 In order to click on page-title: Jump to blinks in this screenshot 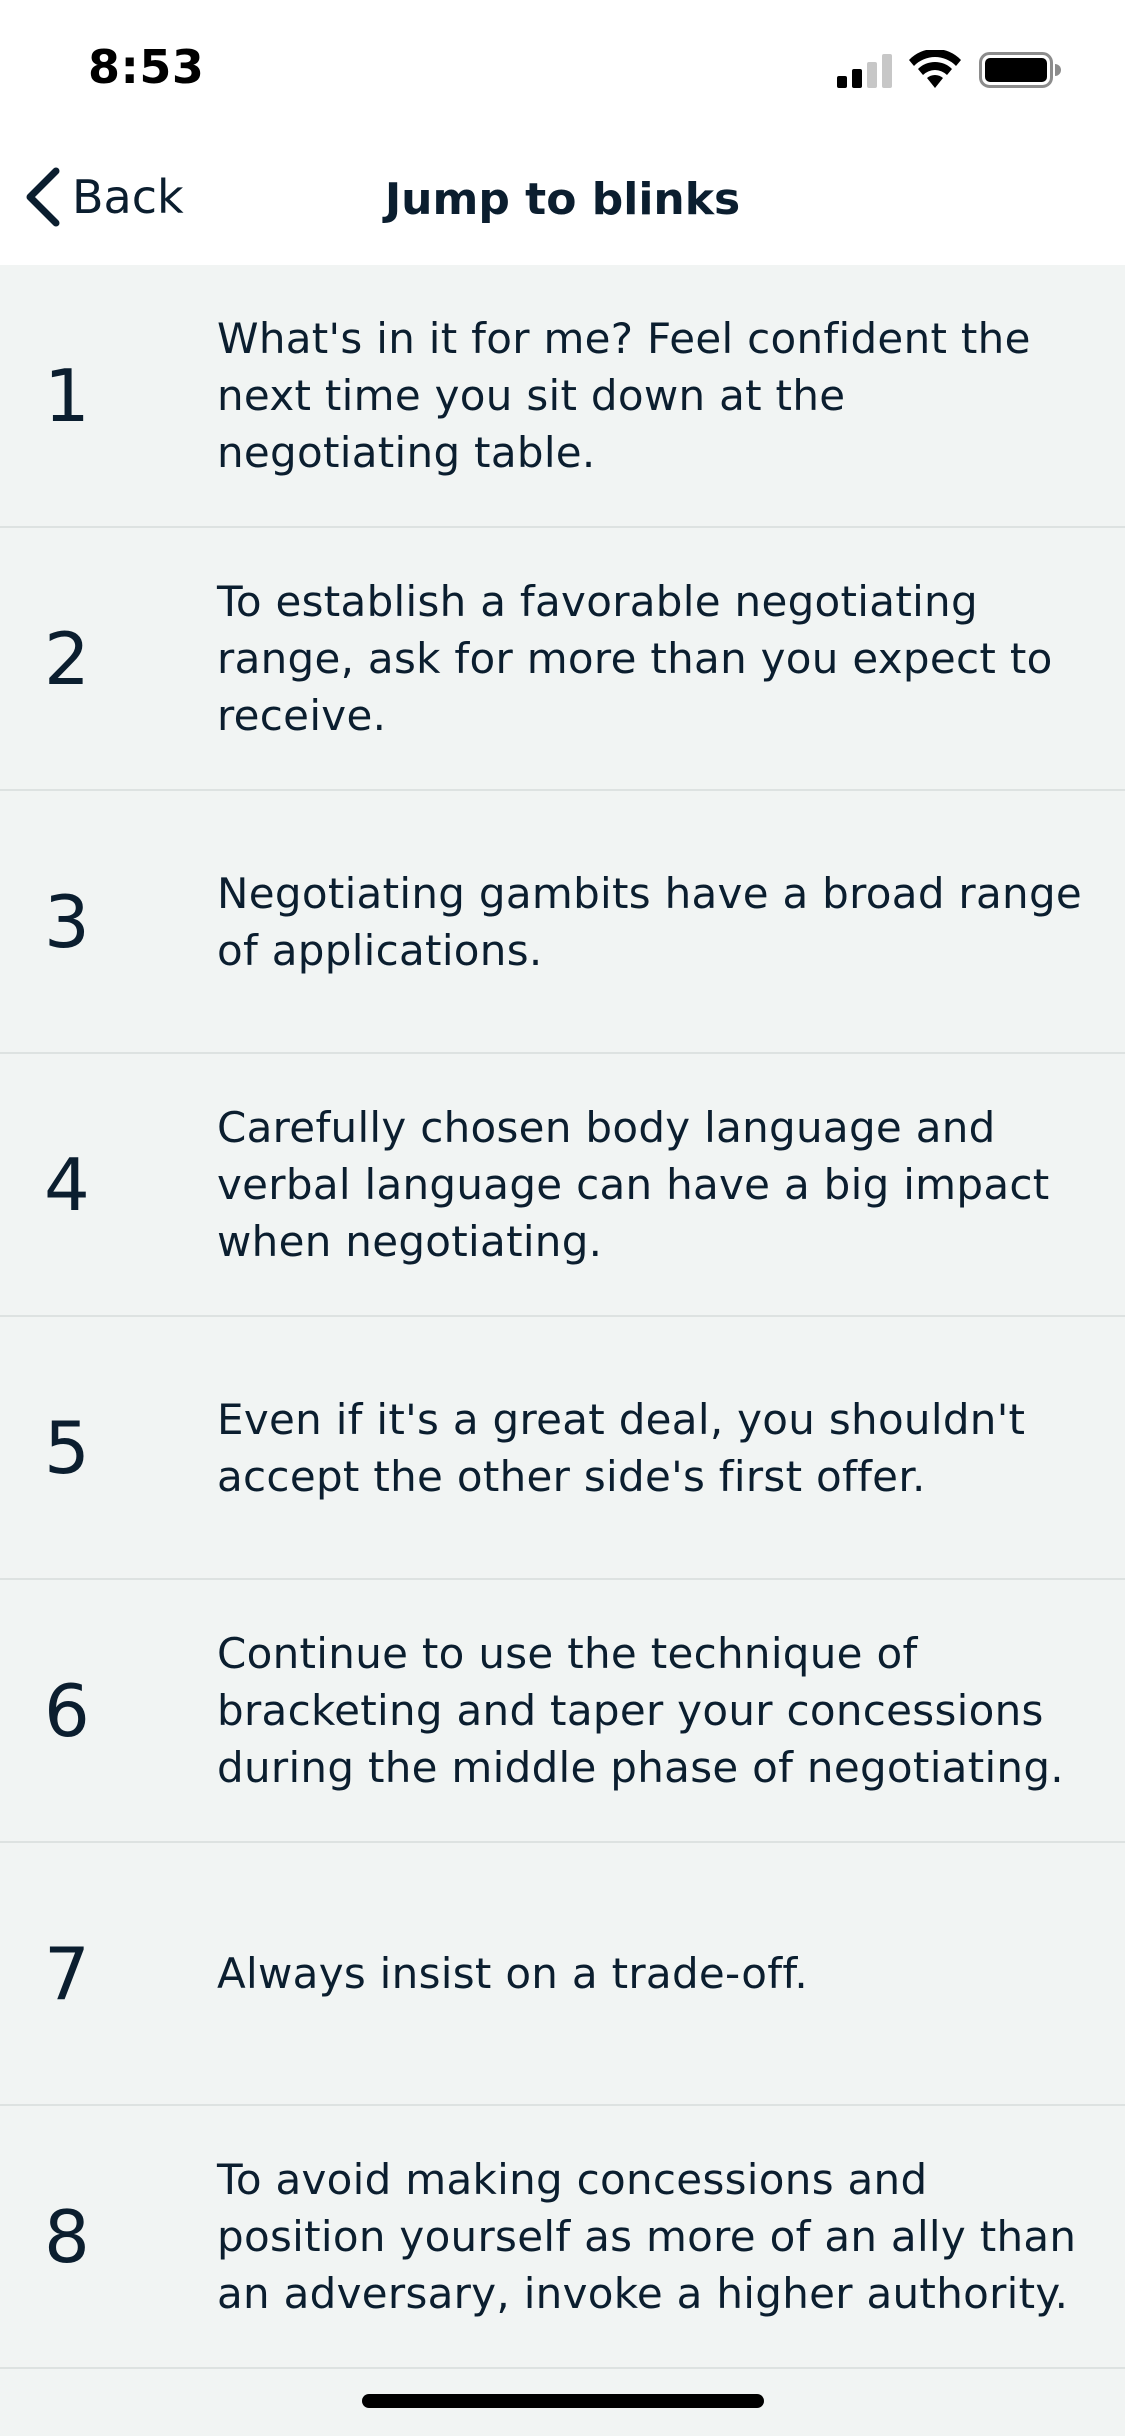, I will do `click(562, 199)`.